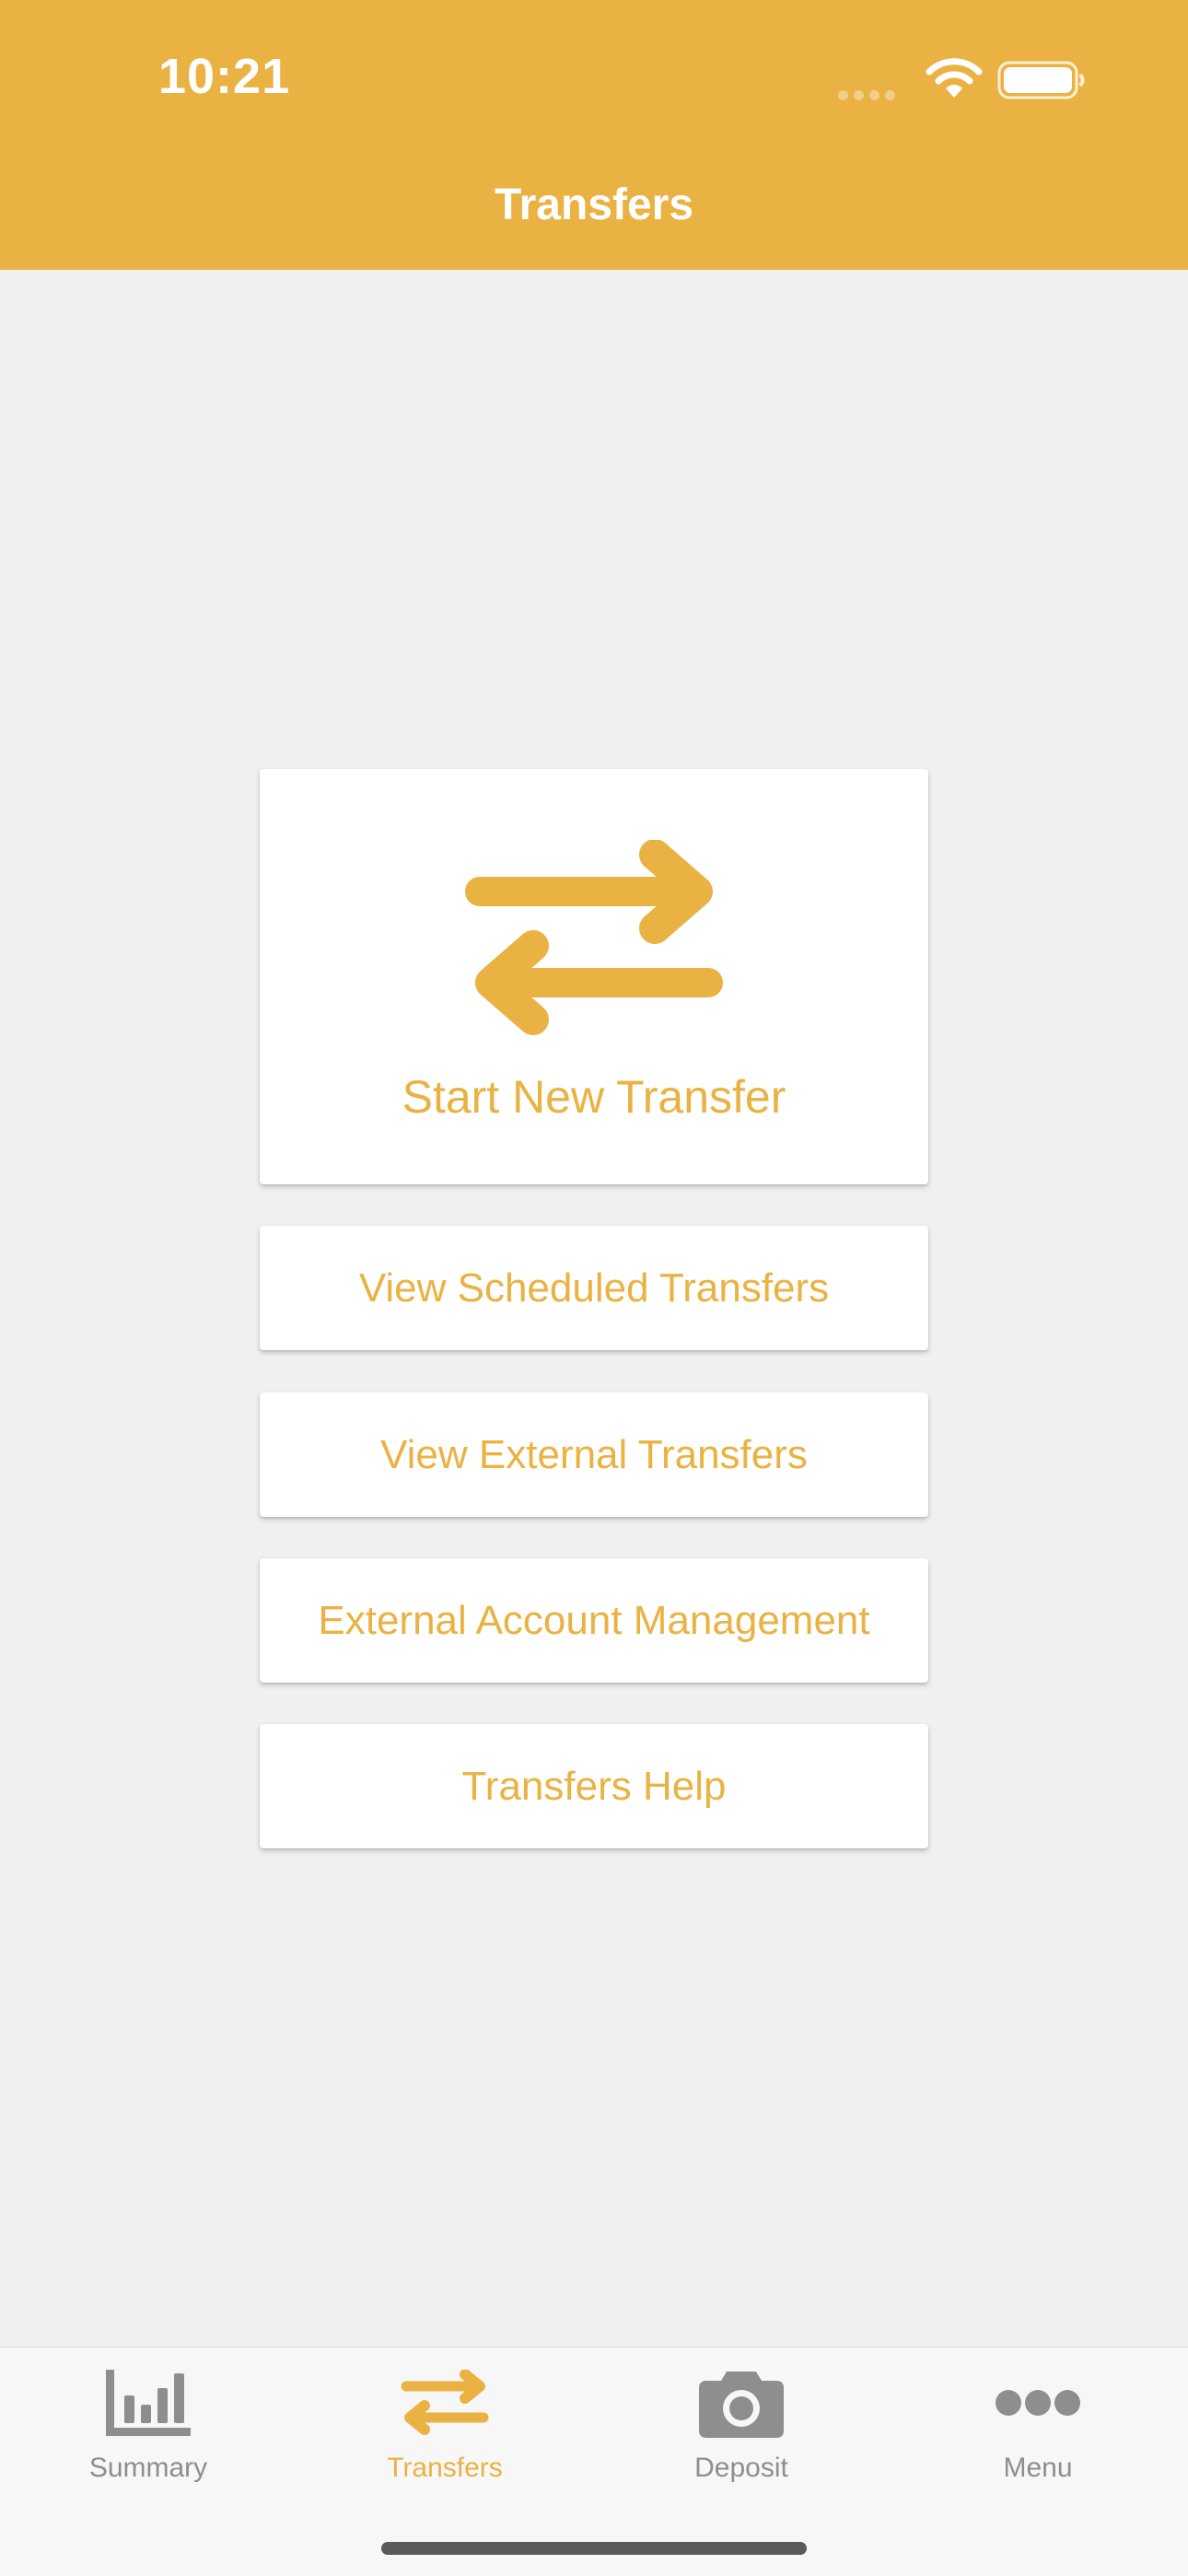 This screenshot has width=1188, height=2576. What do you see at coordinates (869, 96) in the screenshot?
I see `cellular-signal-icon` at bounding box center [869, 96].